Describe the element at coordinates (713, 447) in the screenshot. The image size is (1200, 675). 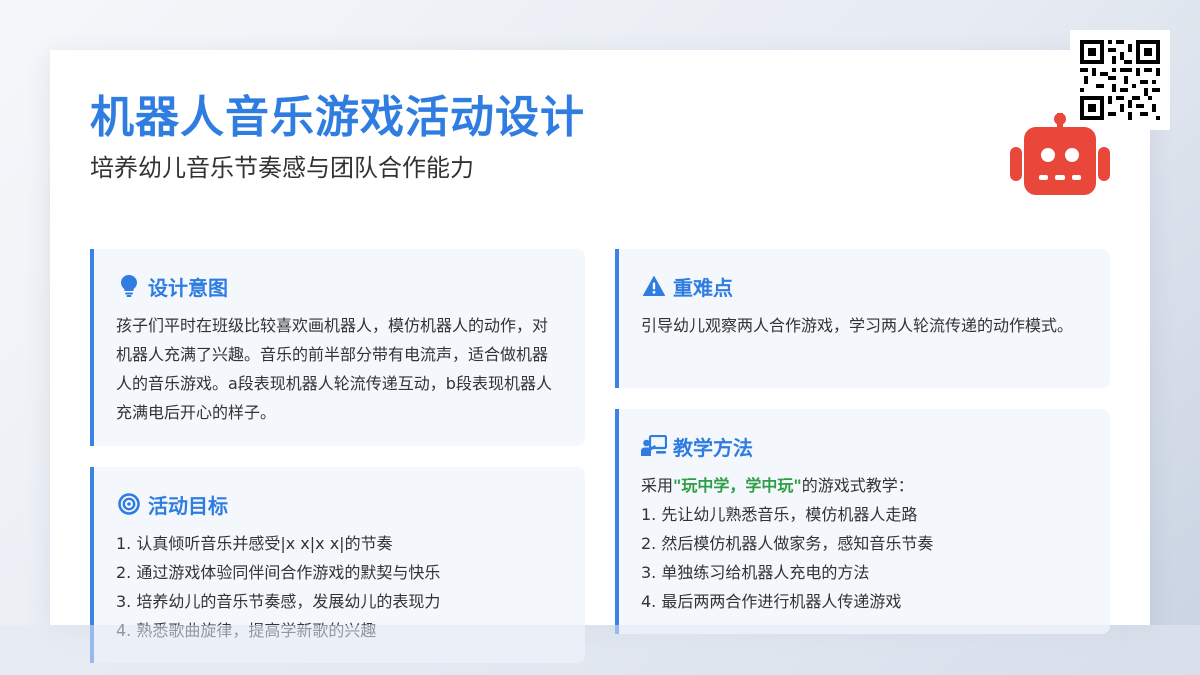
I see `methods-title: 教学方法` at that location.